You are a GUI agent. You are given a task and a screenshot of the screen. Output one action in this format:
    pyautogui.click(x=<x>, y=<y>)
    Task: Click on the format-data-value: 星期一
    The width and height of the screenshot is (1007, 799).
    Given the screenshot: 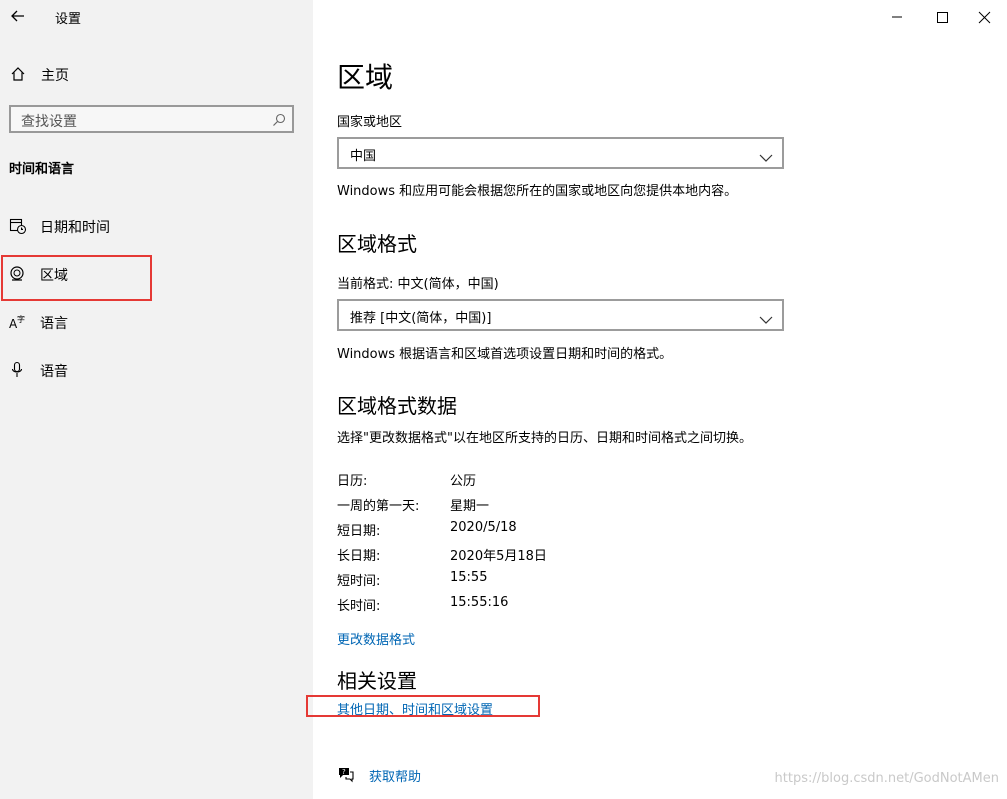 What is the action you would take?
    pyautogui.click(x=470, y=506)
    